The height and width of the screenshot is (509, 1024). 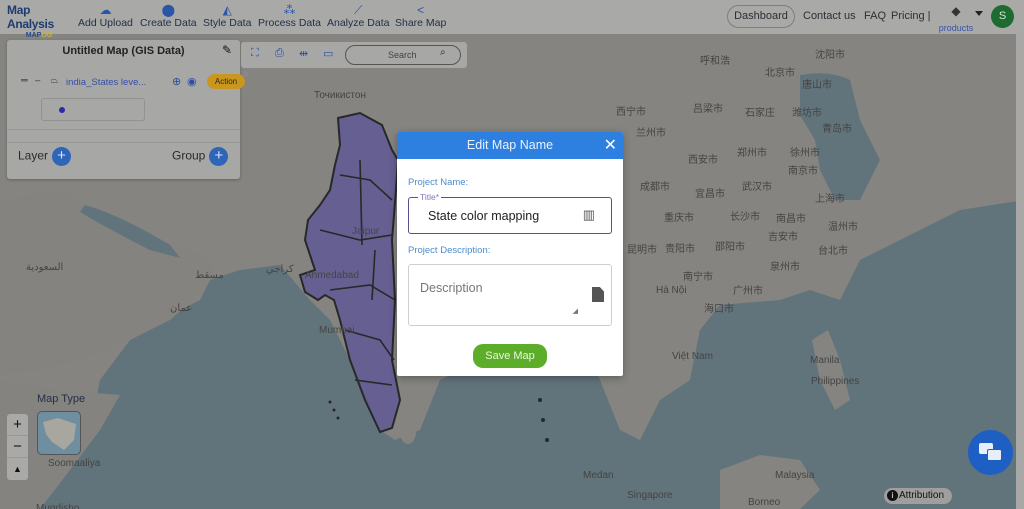 I want to click on pricing-link: Pricing |, so click(x=911, y=16).